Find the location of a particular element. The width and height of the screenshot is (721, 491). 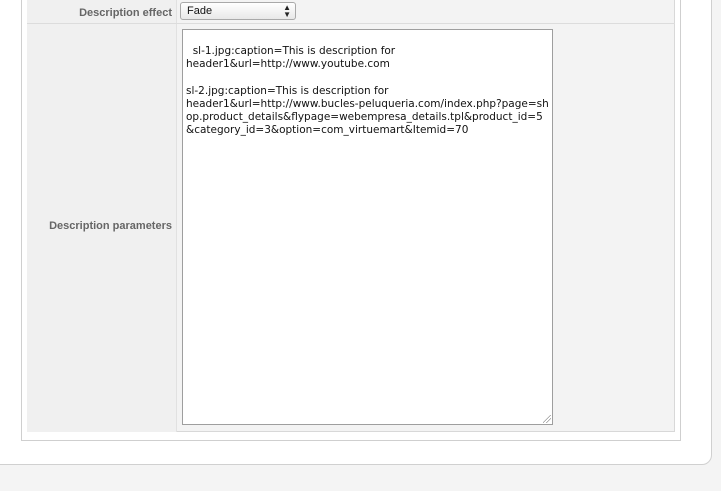

footer is located at coordinates (100, 485).